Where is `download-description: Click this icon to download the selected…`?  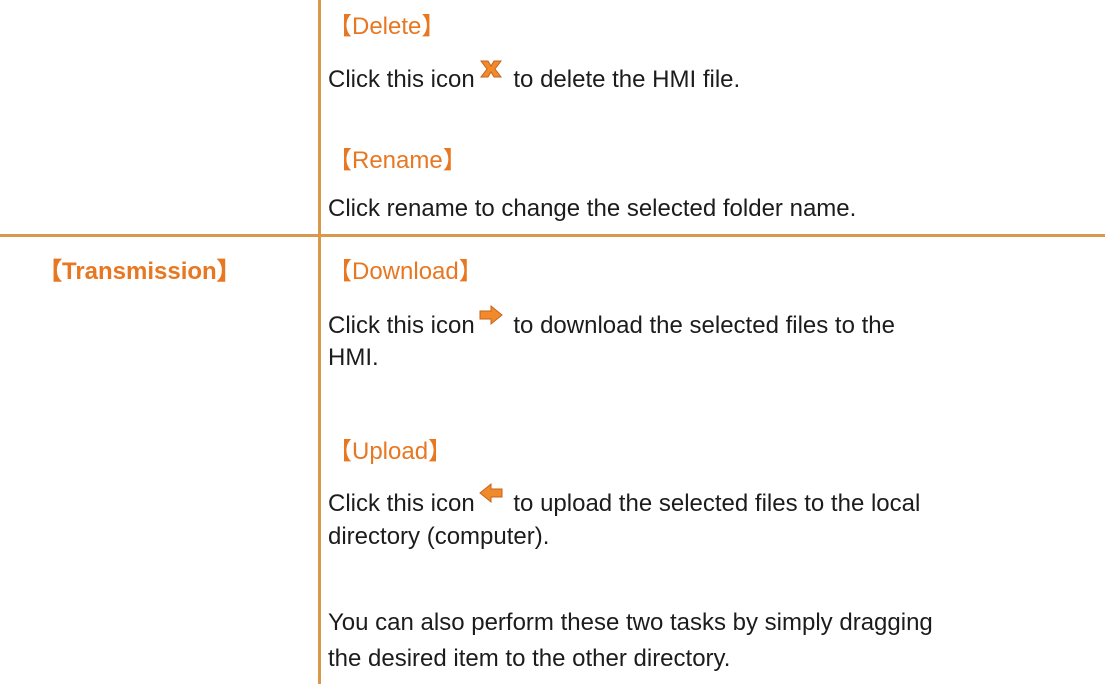 download-description: Click this icon to download the selected… is located at coordinates (611, 323).